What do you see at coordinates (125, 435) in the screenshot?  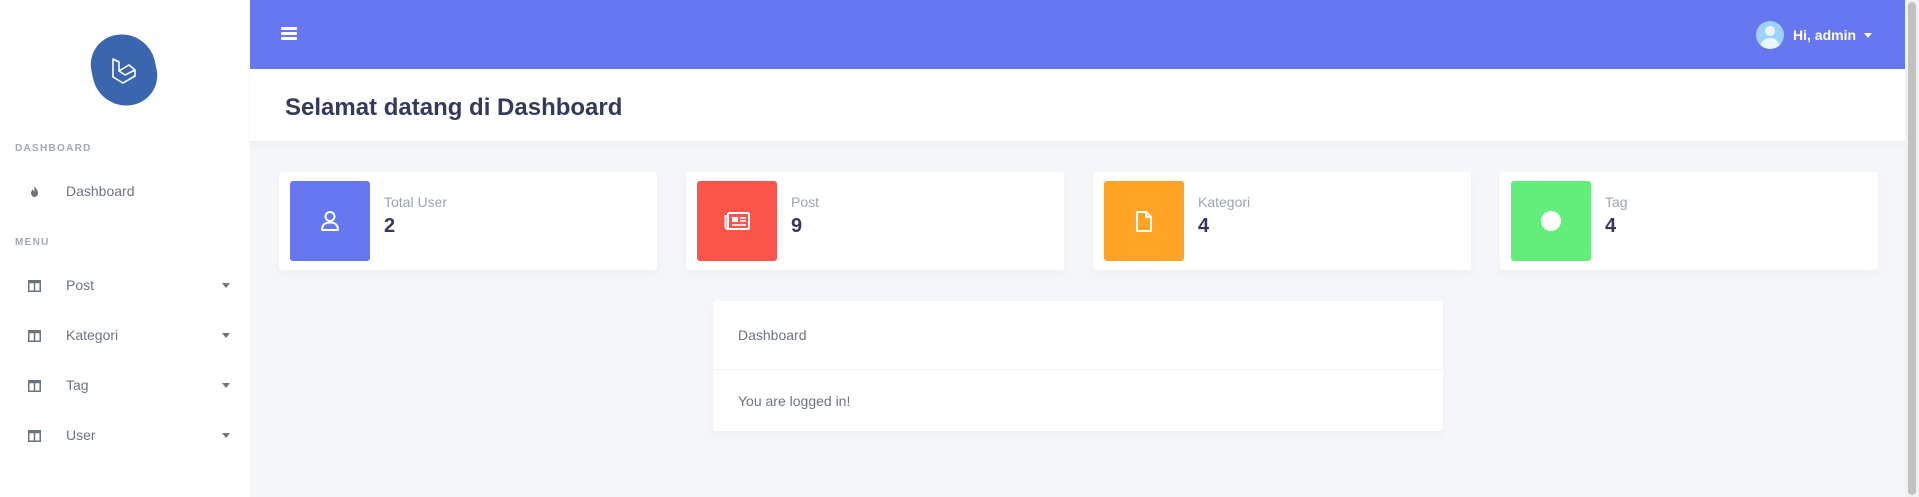 I see `sidebar-item-user: User` at bounding box center [125, 435].